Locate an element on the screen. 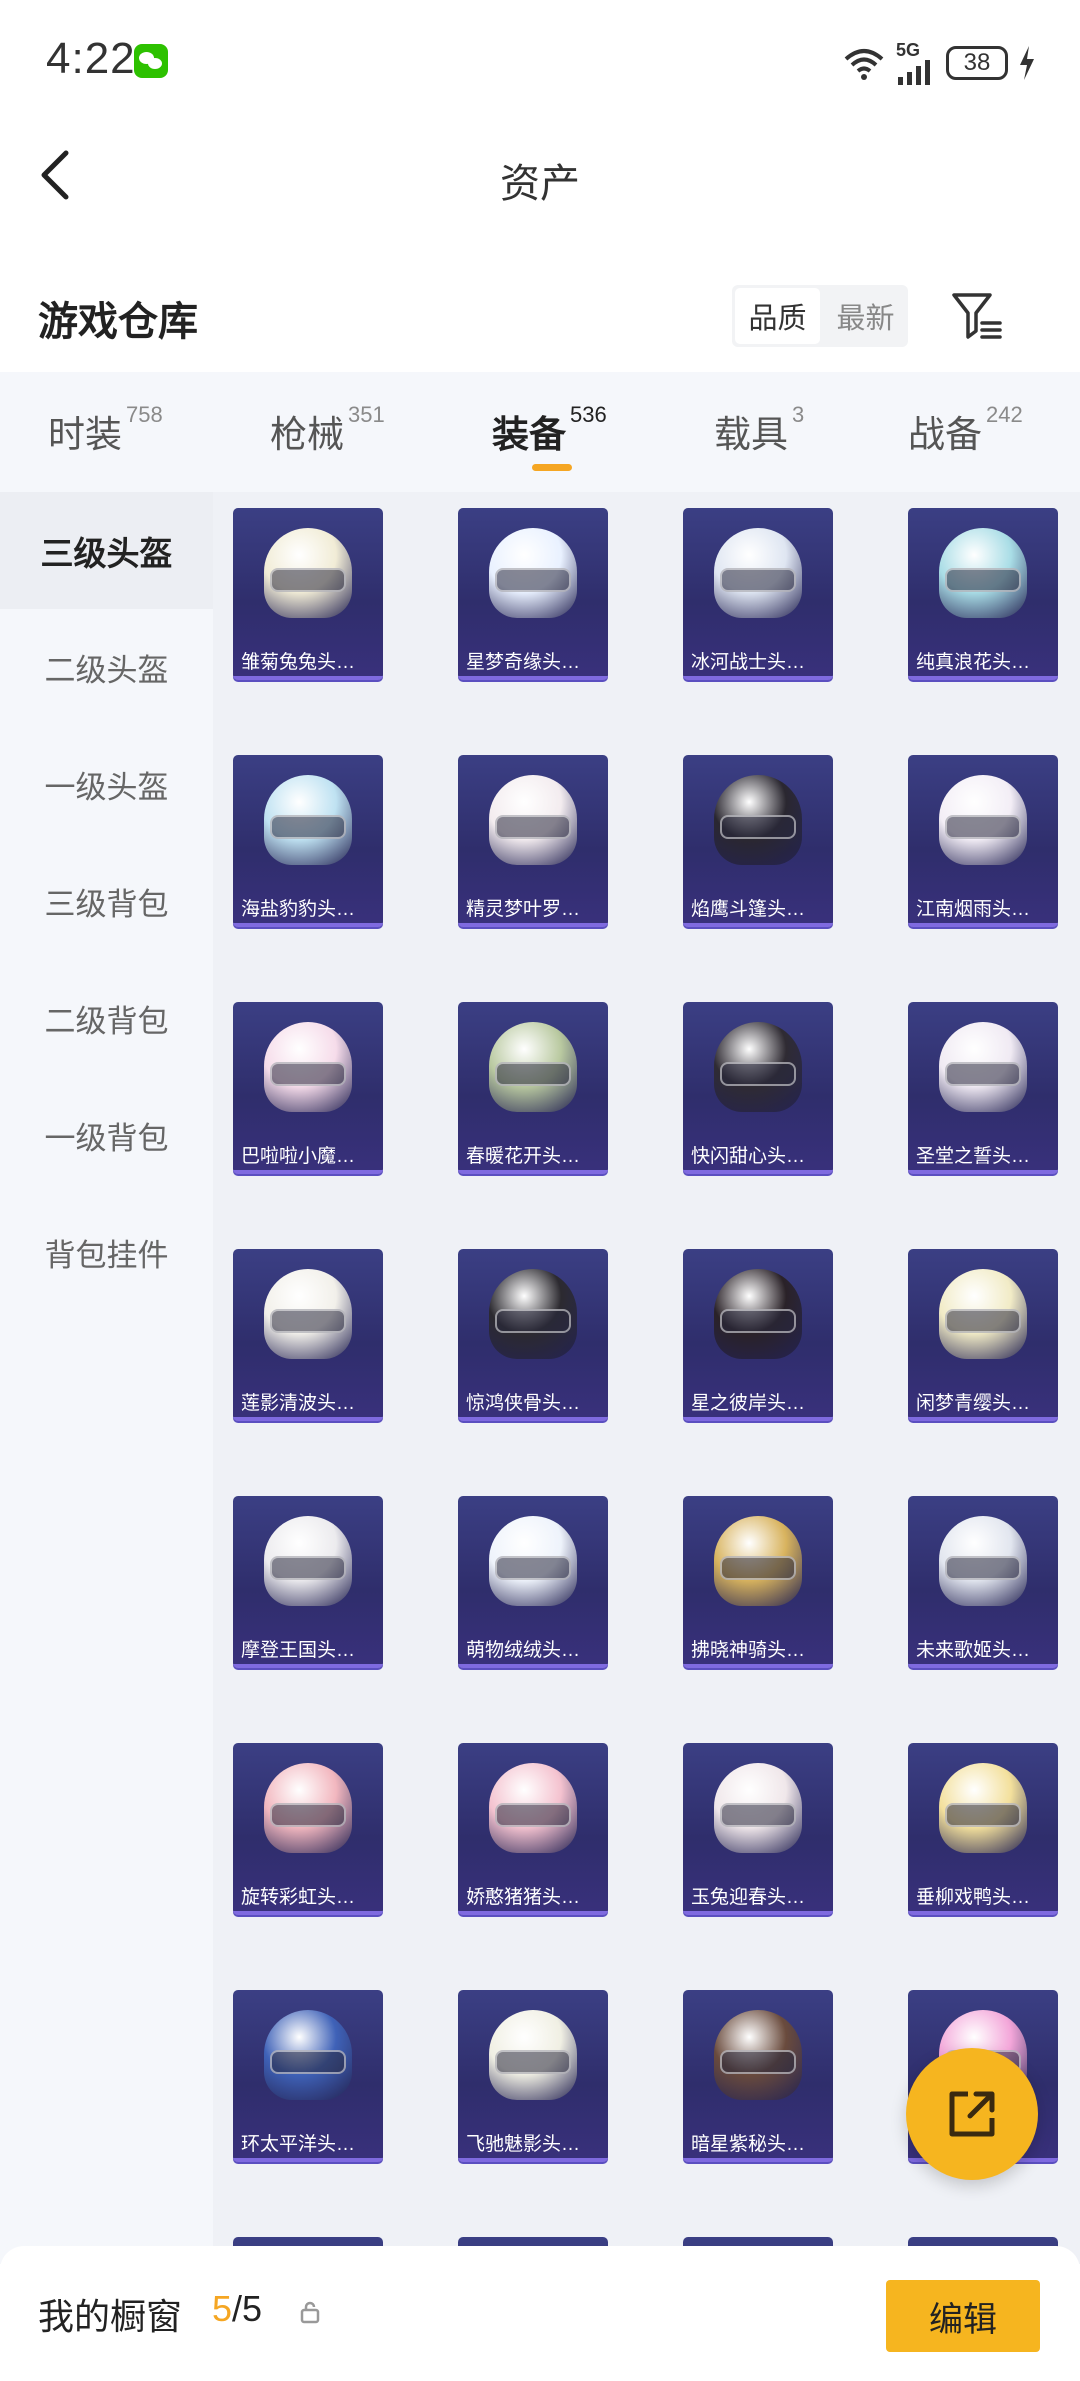  network-type: 5G is located at coordinates (908, 50).